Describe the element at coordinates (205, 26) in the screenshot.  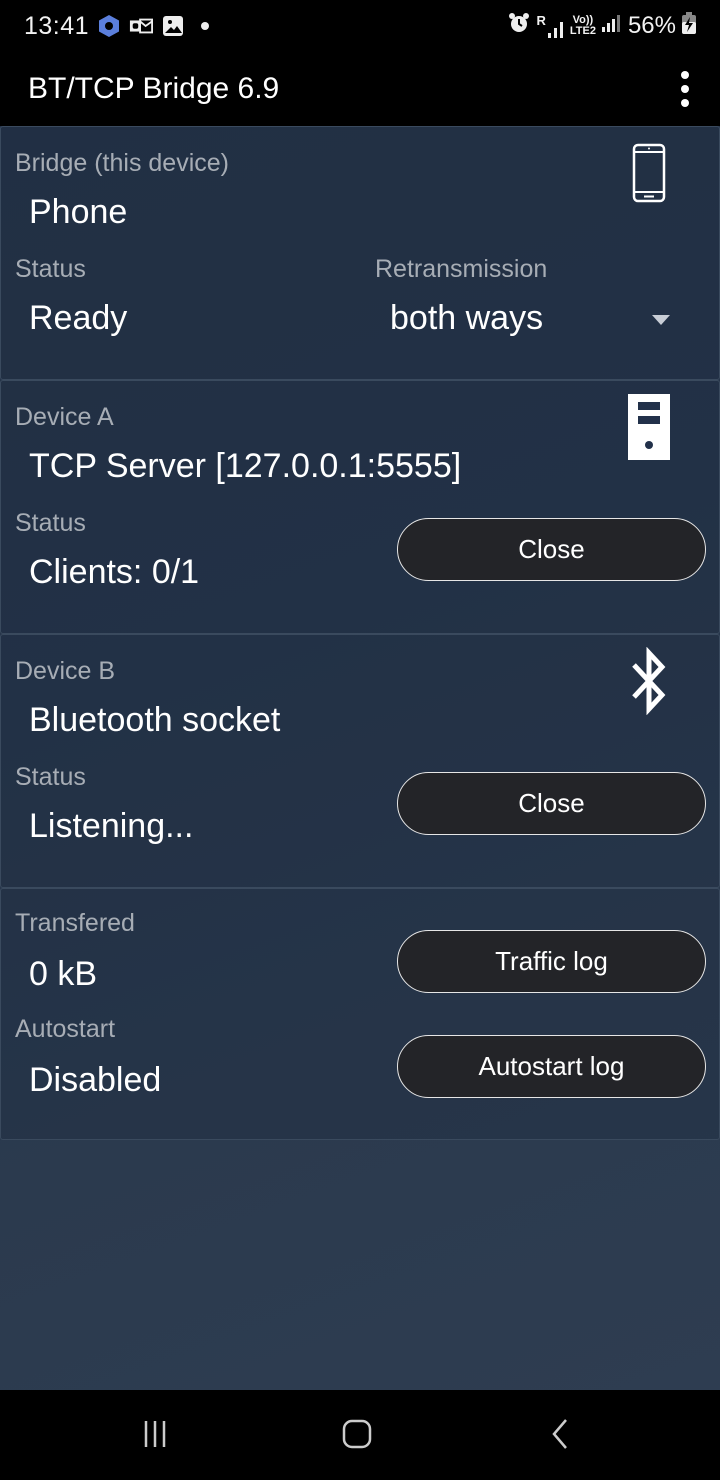
I see `more-dot-icon` at that location.